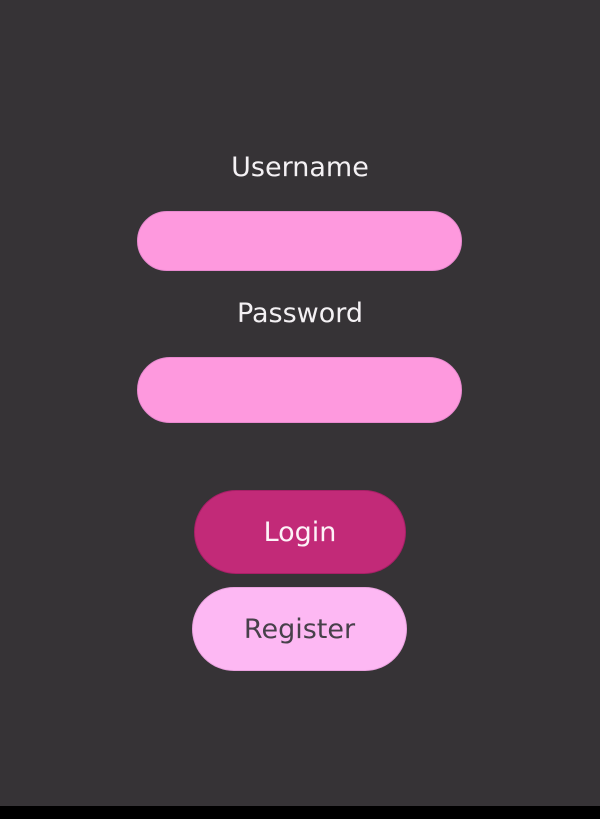 The width and height of the screenshot is (600, 819). What do you see at coordinates (300, 167) in the screenshot?
I see `username-label: Username` at bounding box center [300, 167].